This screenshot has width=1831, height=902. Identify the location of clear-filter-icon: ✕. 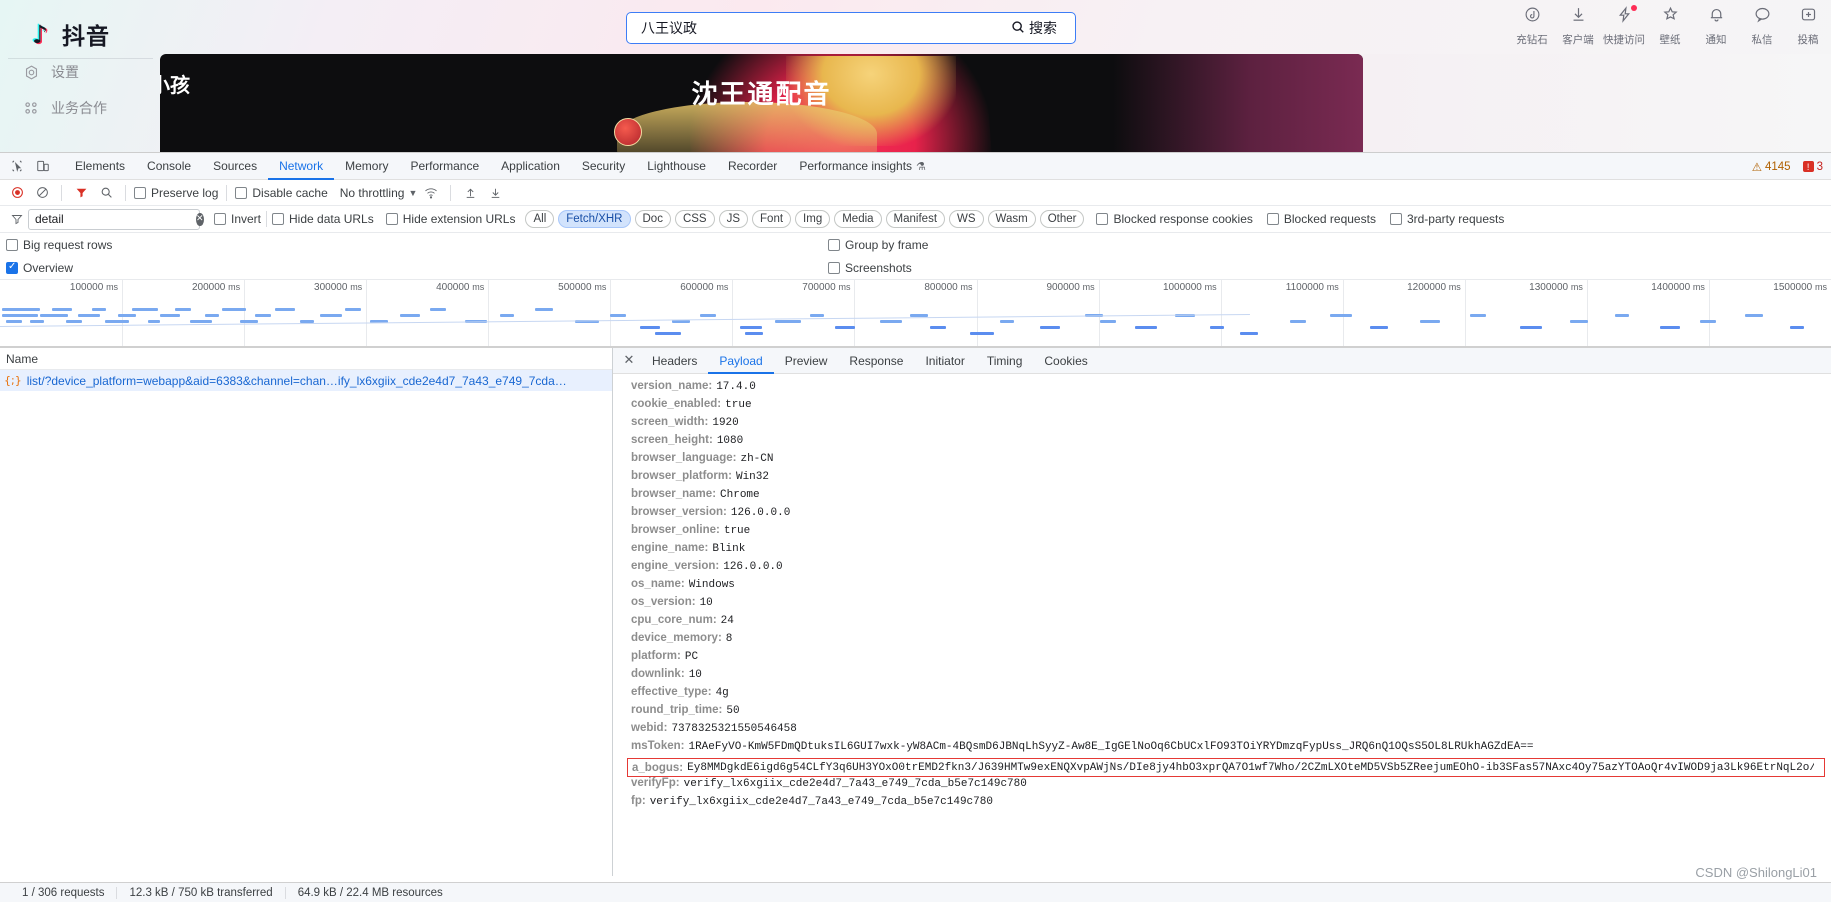
(200, 219).